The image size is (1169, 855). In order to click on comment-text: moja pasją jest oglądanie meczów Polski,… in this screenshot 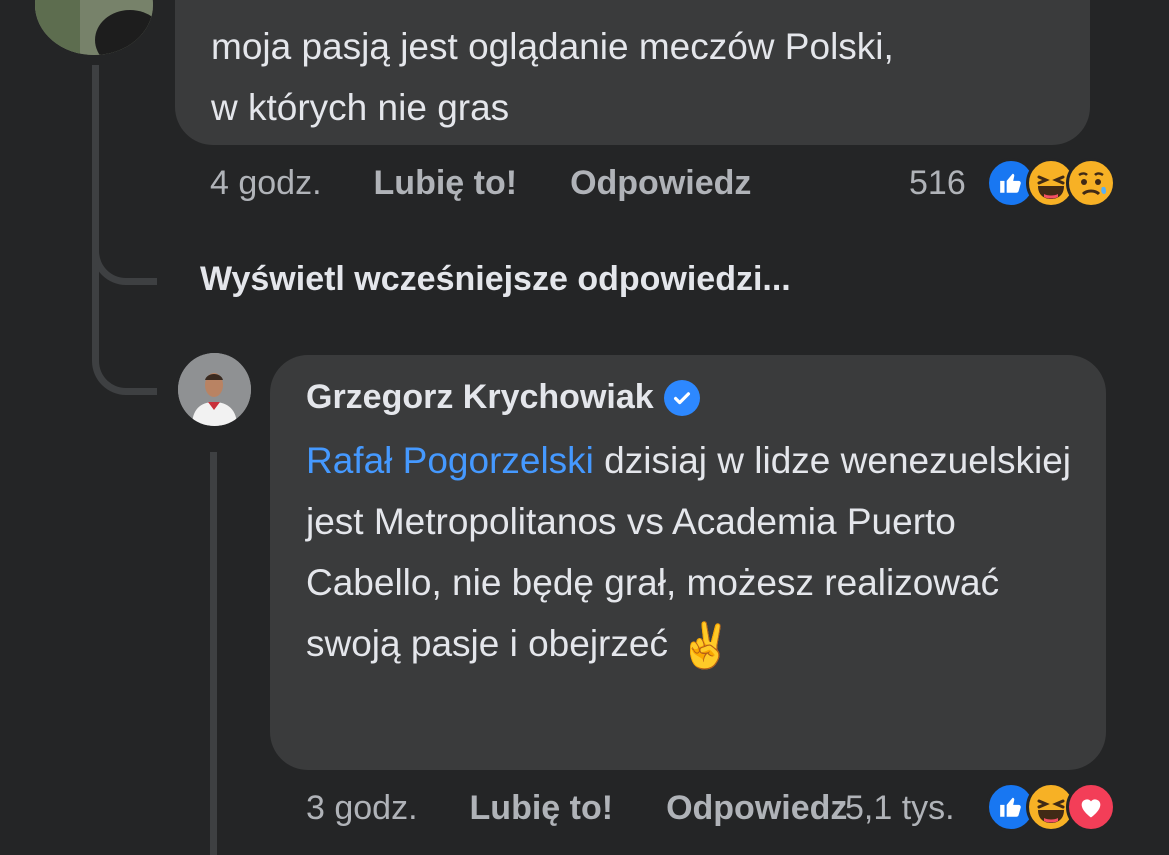, I will do `click(552, 77)`.